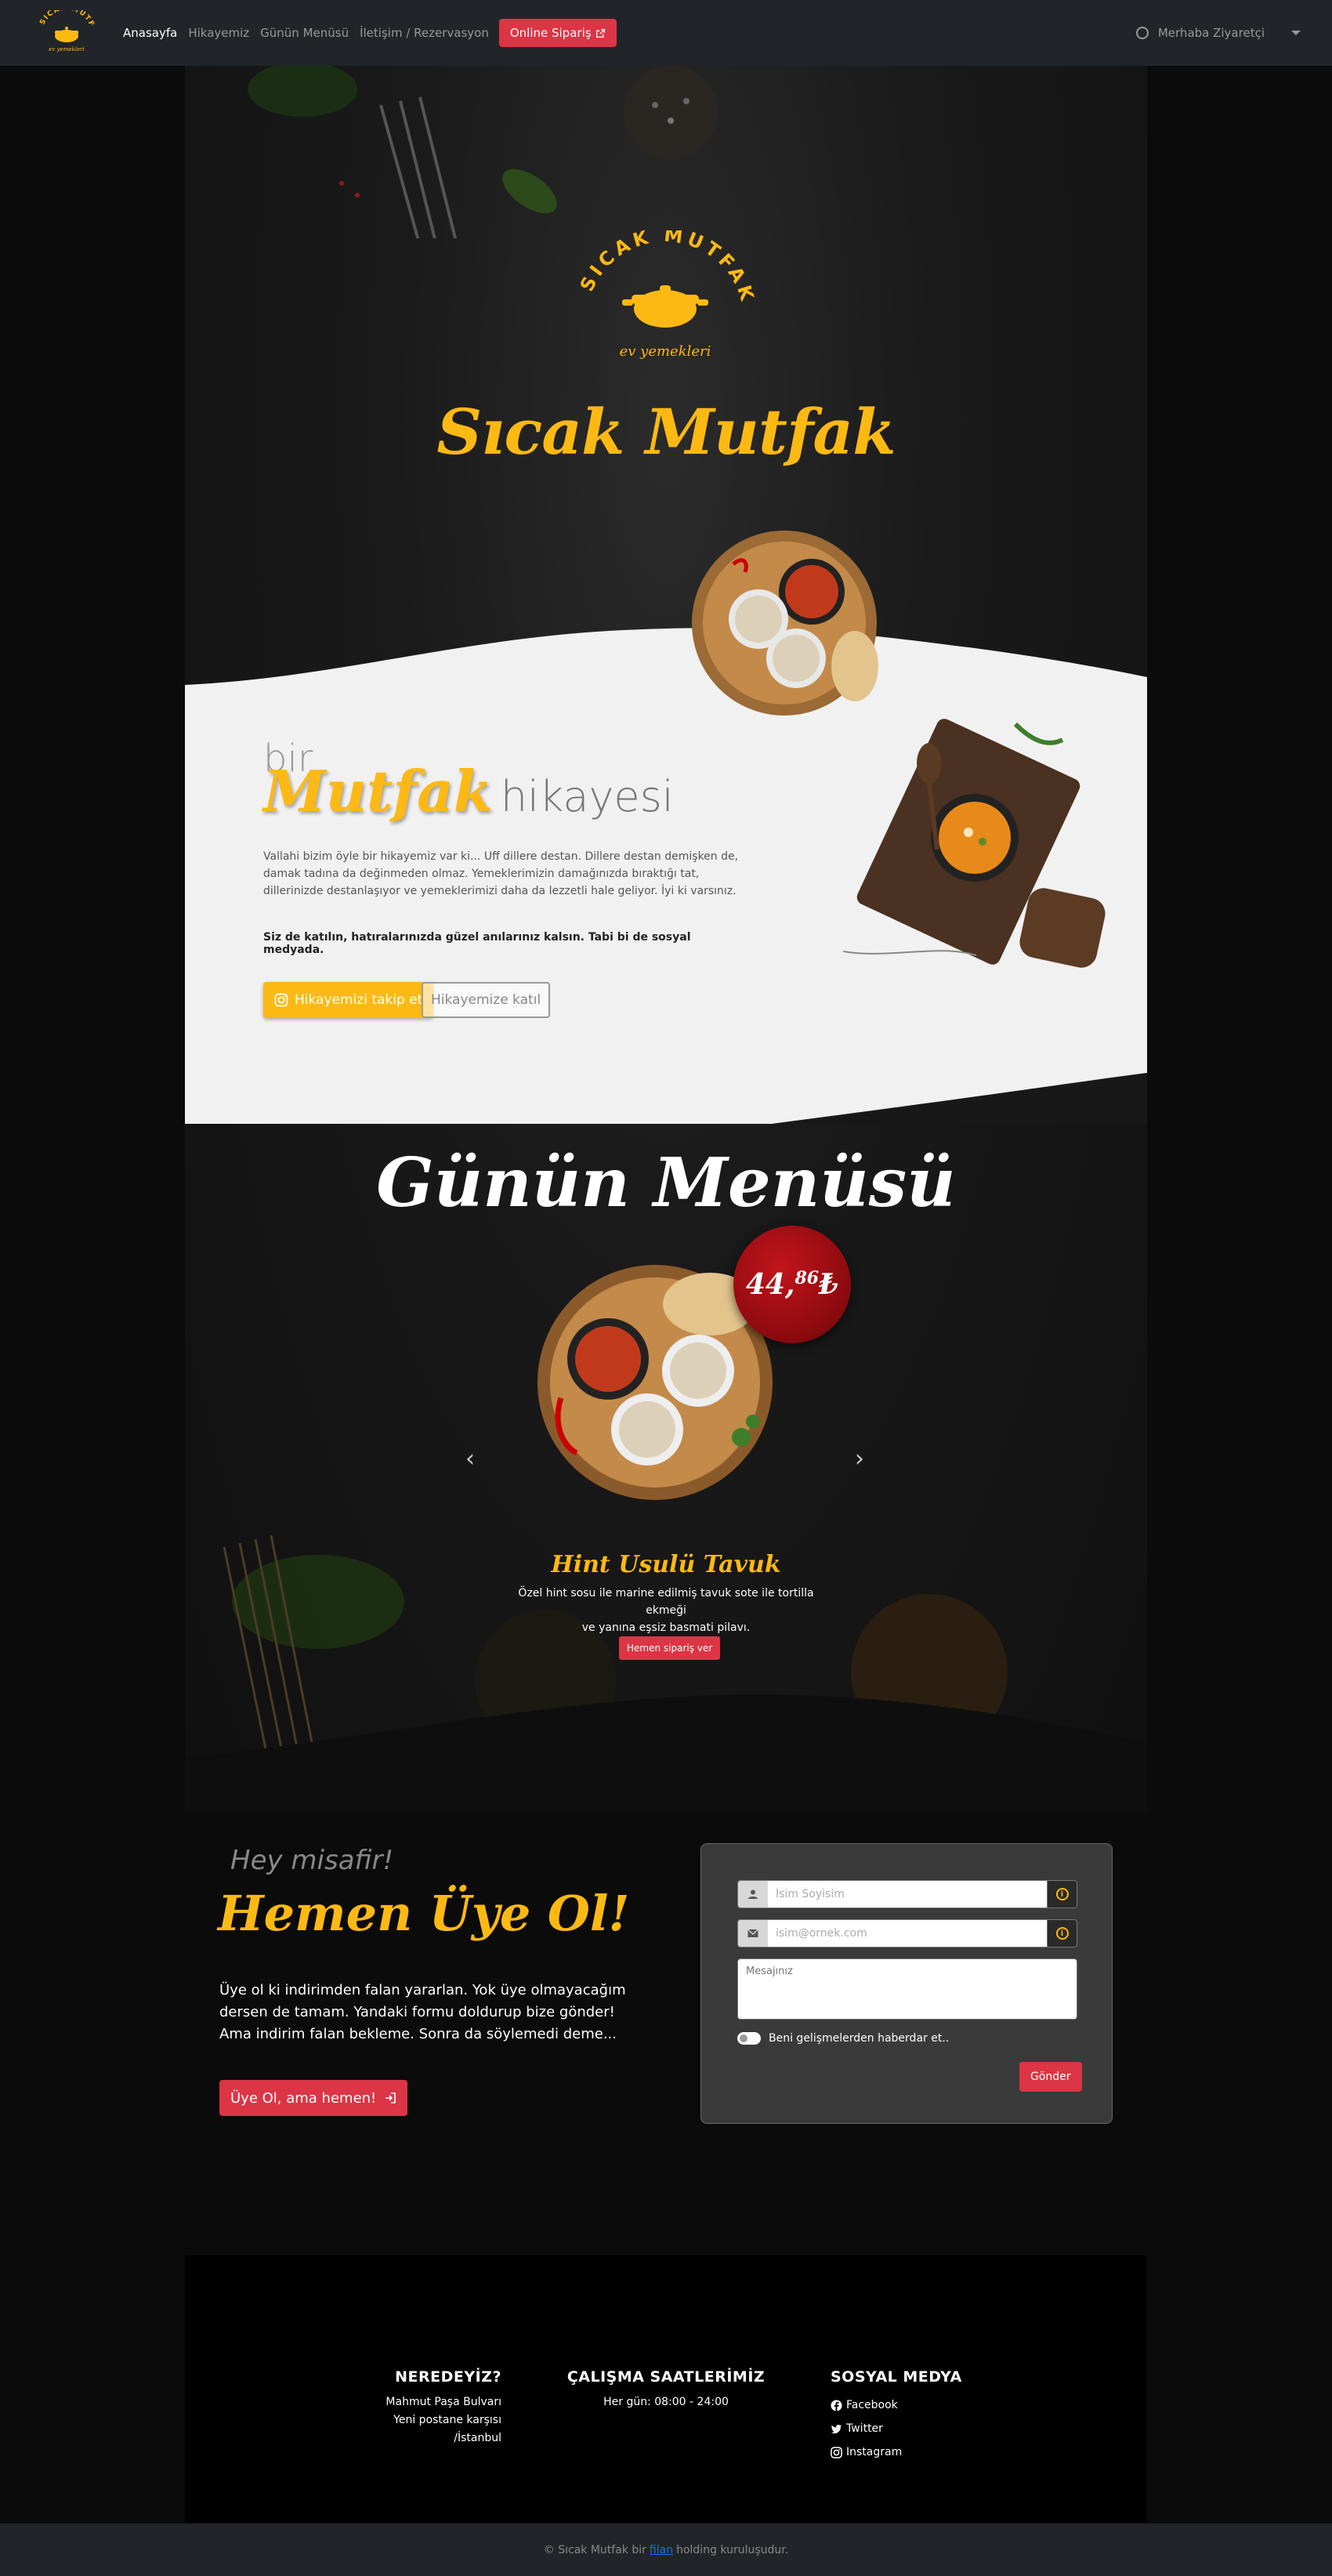 This screenshot has width=1332, height=2576. I want to click on copyright-post: holding kuruluşudur., so click(733, 2549).